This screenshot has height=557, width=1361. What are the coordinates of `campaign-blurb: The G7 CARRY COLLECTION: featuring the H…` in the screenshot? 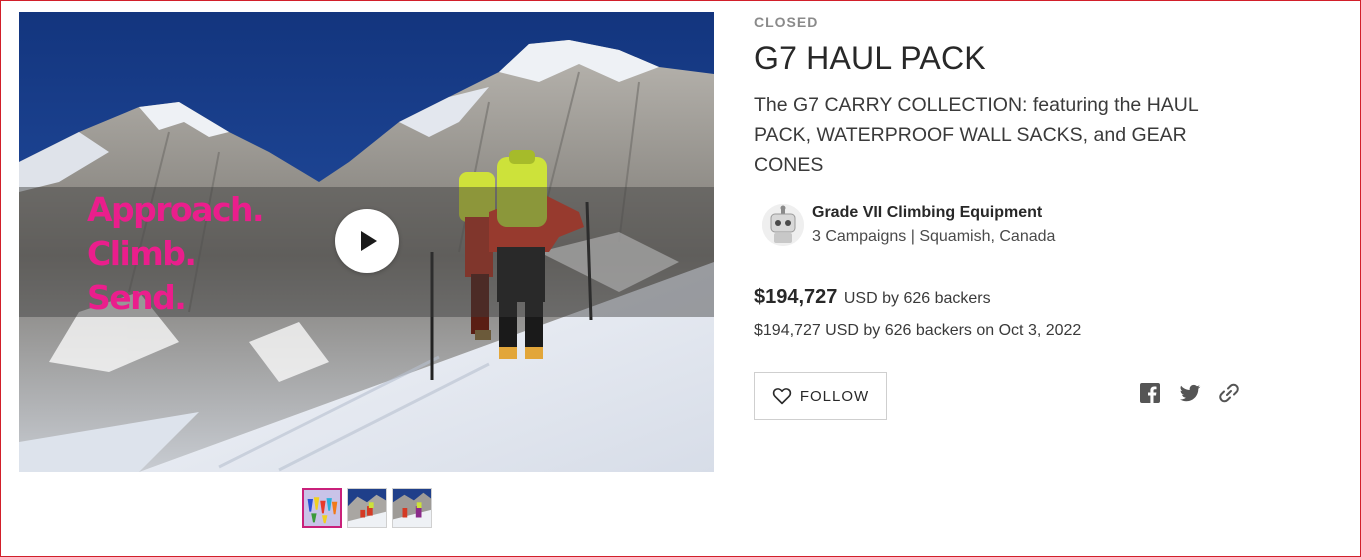 It's located at (976, 135).